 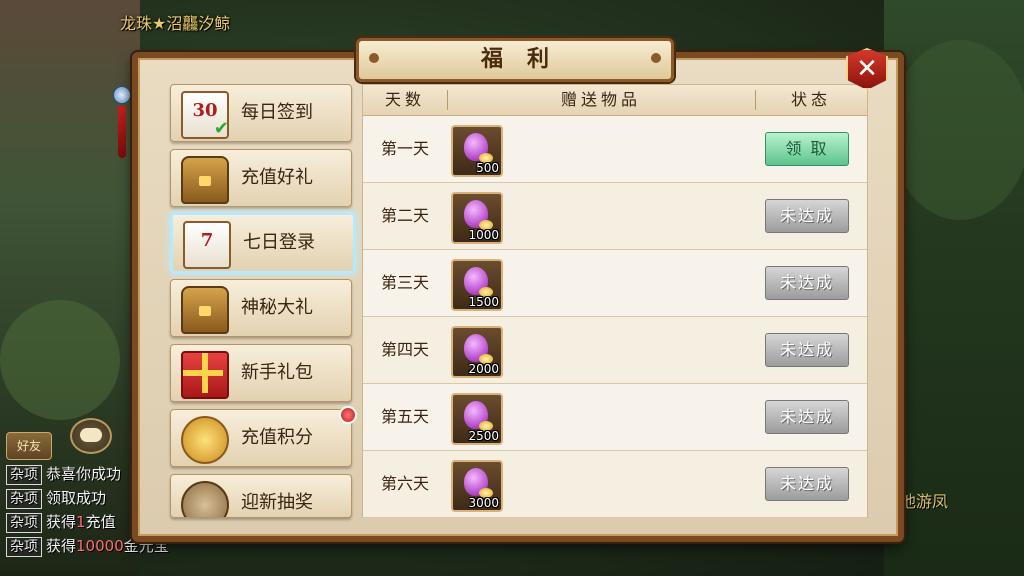 What do you see at coordinates (277, 307) in the screenshot?
I see `menu-item-label: 神秘大礼` at bounding box center [277, 307].